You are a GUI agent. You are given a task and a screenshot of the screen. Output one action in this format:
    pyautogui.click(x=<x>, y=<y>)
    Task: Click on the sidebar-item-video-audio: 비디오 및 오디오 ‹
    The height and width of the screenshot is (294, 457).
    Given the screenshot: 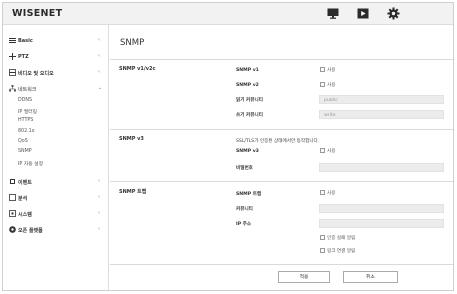 What is the action you would take?
    pyautogui.click(x=56, y=73)
    